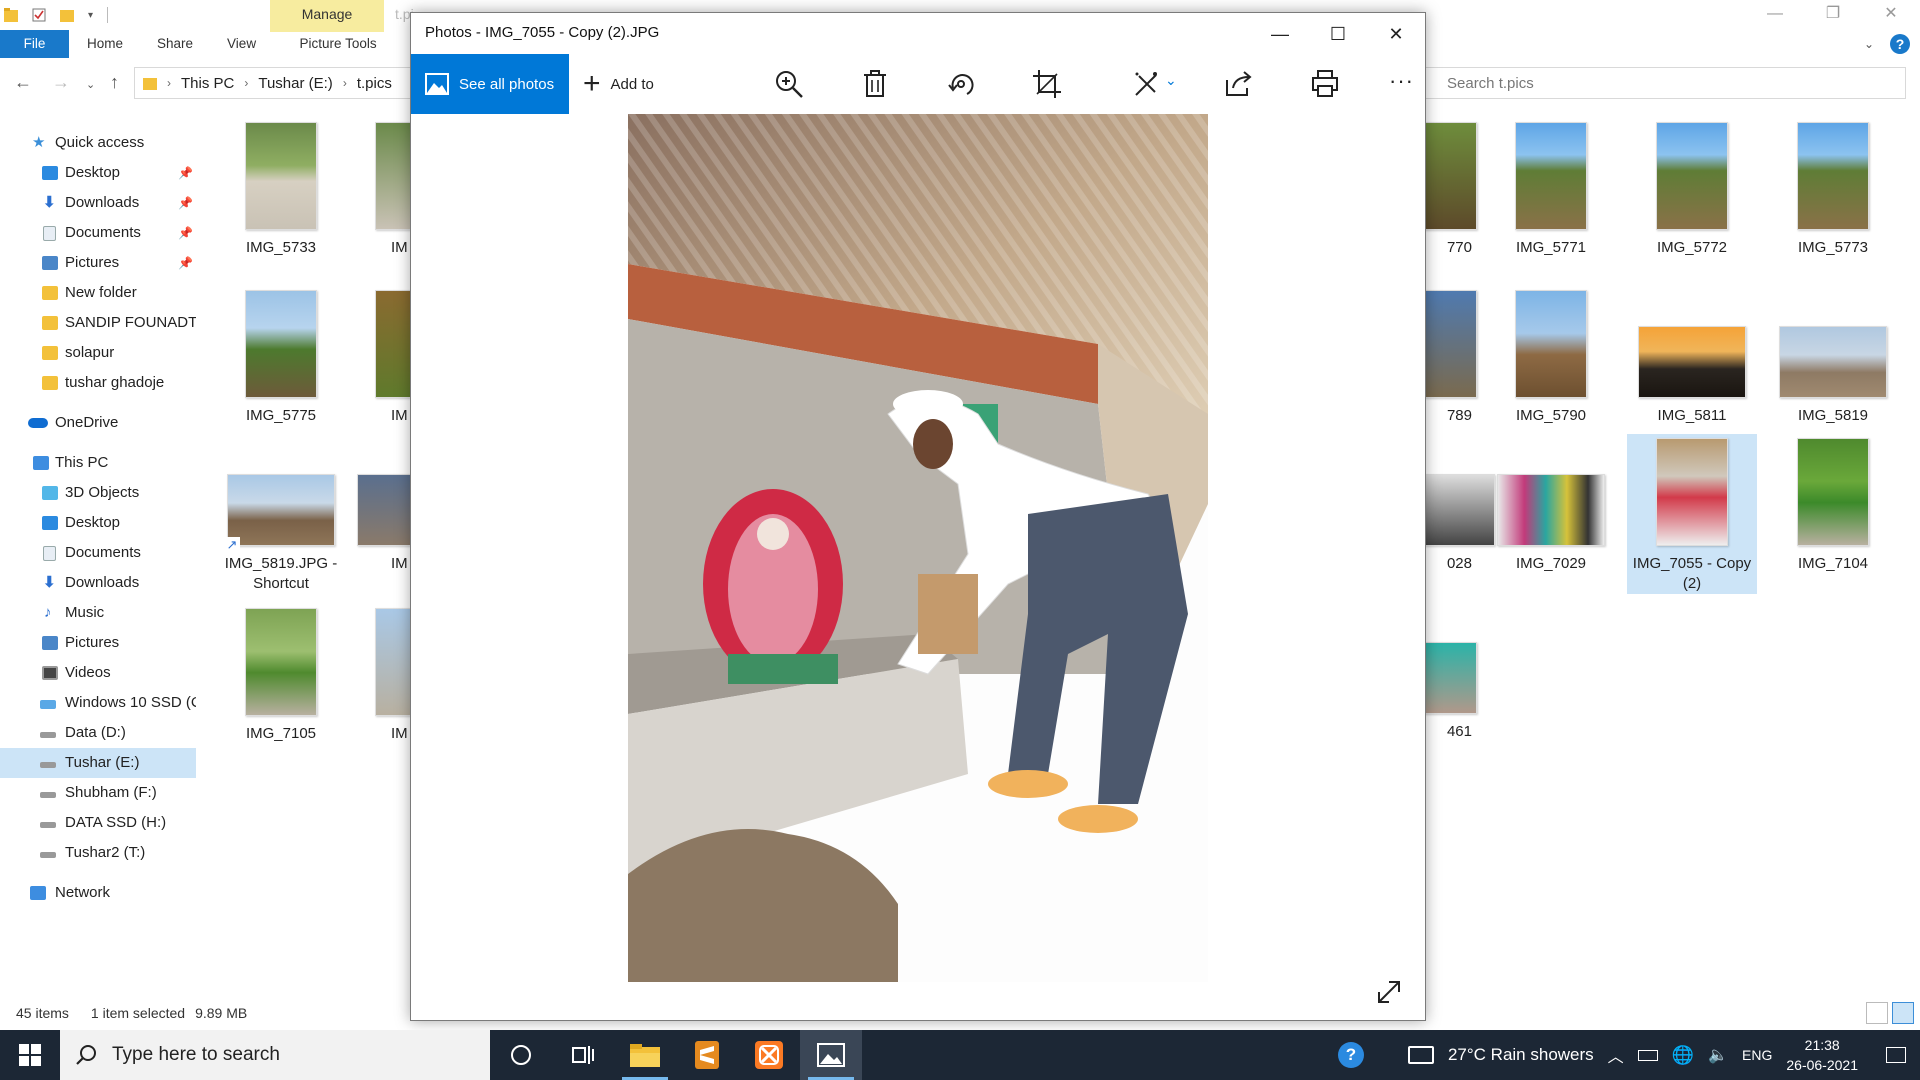  What do you see at coordinates (1647, 1055) in the screenshot?
I see `battery-icon` at bounding box center [1647, 1055].